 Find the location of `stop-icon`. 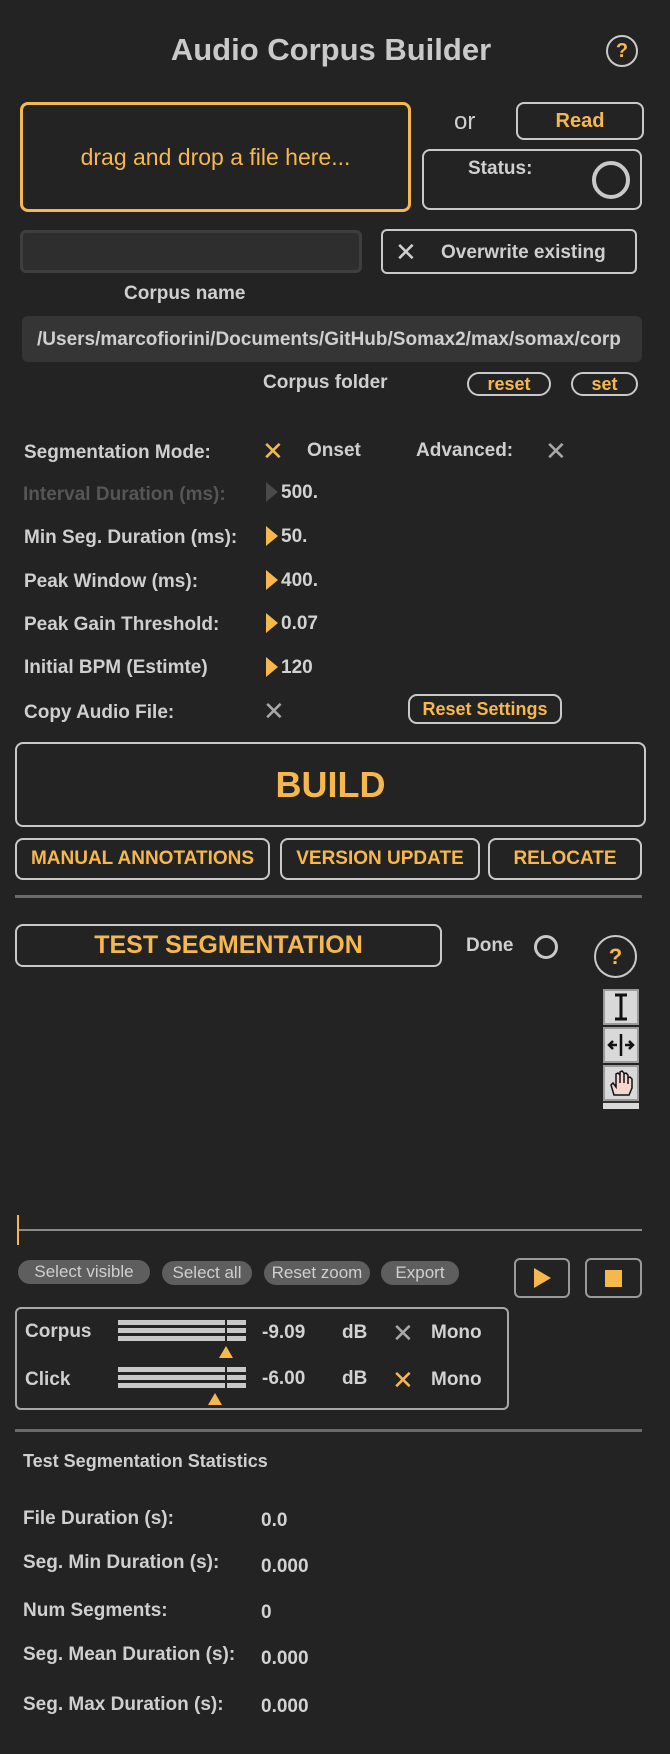

stop-icon is located at coordinates (613, 1278).